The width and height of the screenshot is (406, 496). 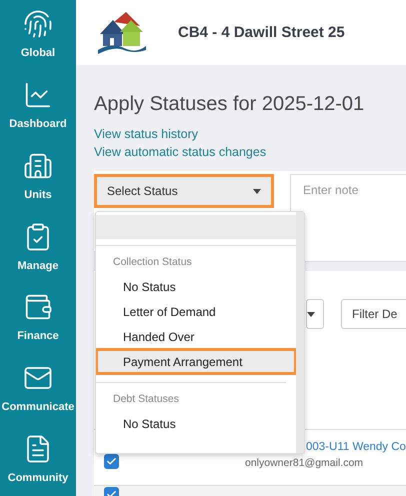 I want to click on check-icon, so click(x=111, y=461).